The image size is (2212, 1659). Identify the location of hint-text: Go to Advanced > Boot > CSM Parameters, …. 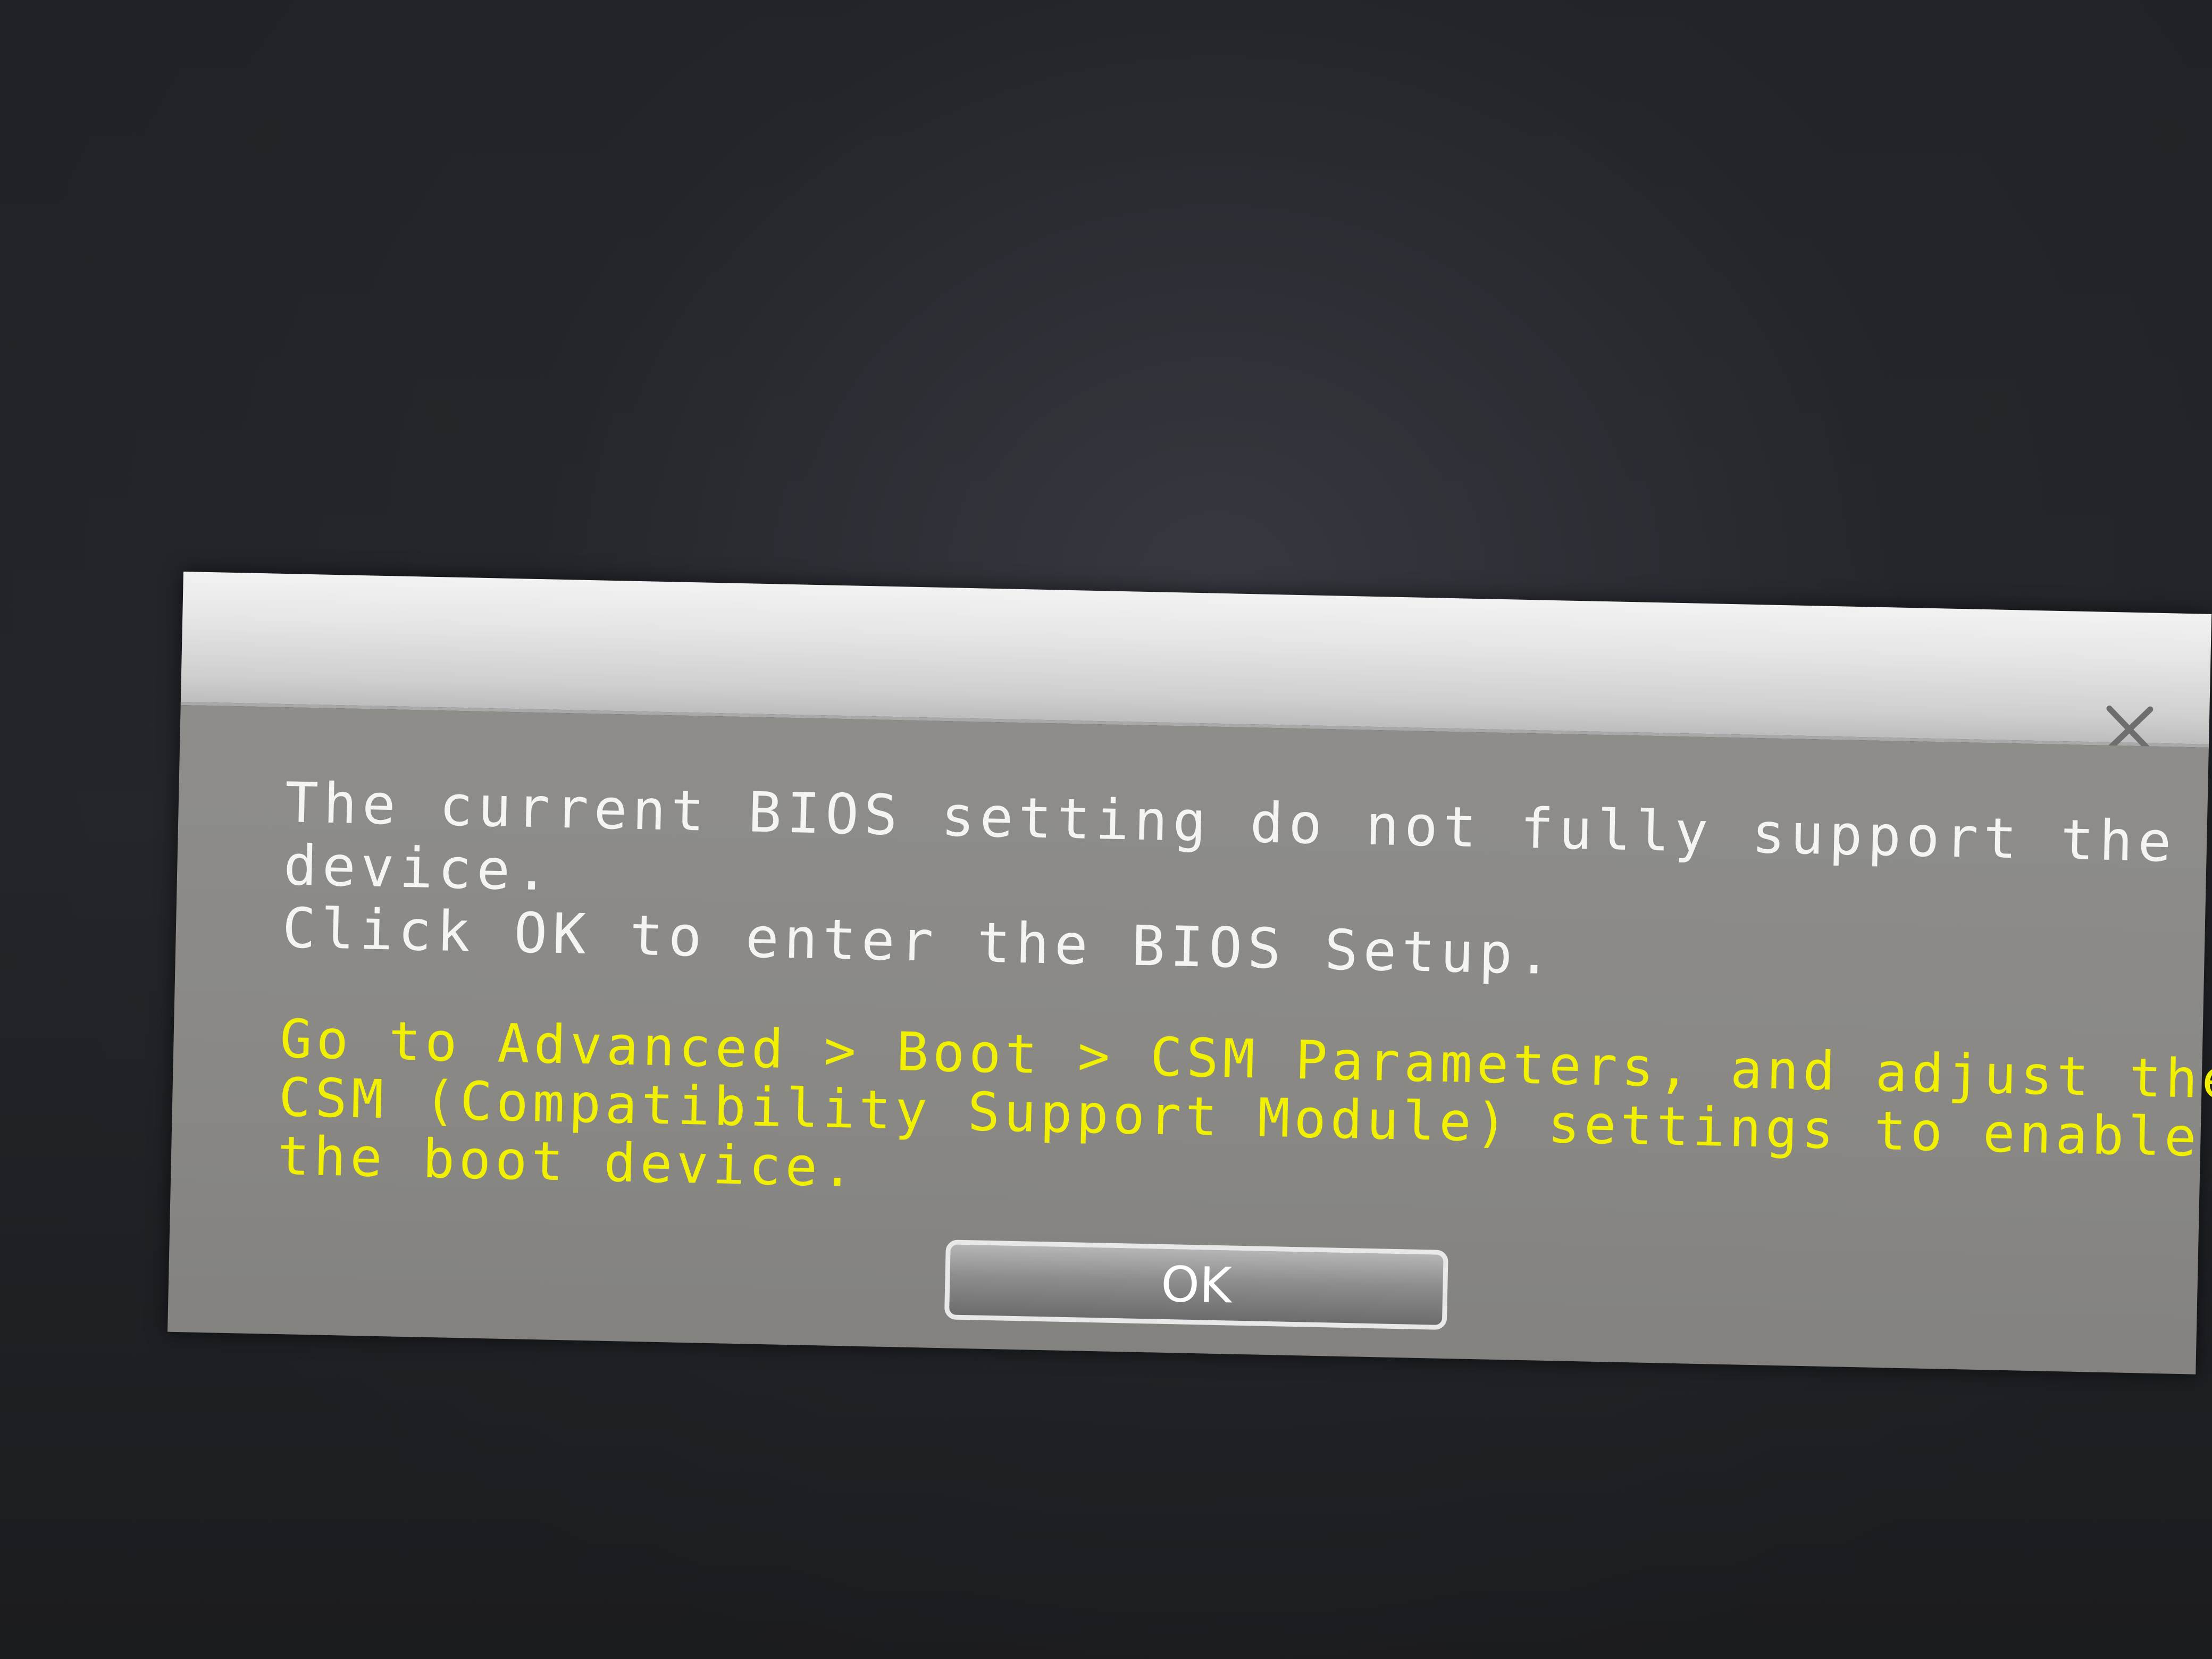
(1244, 1116).